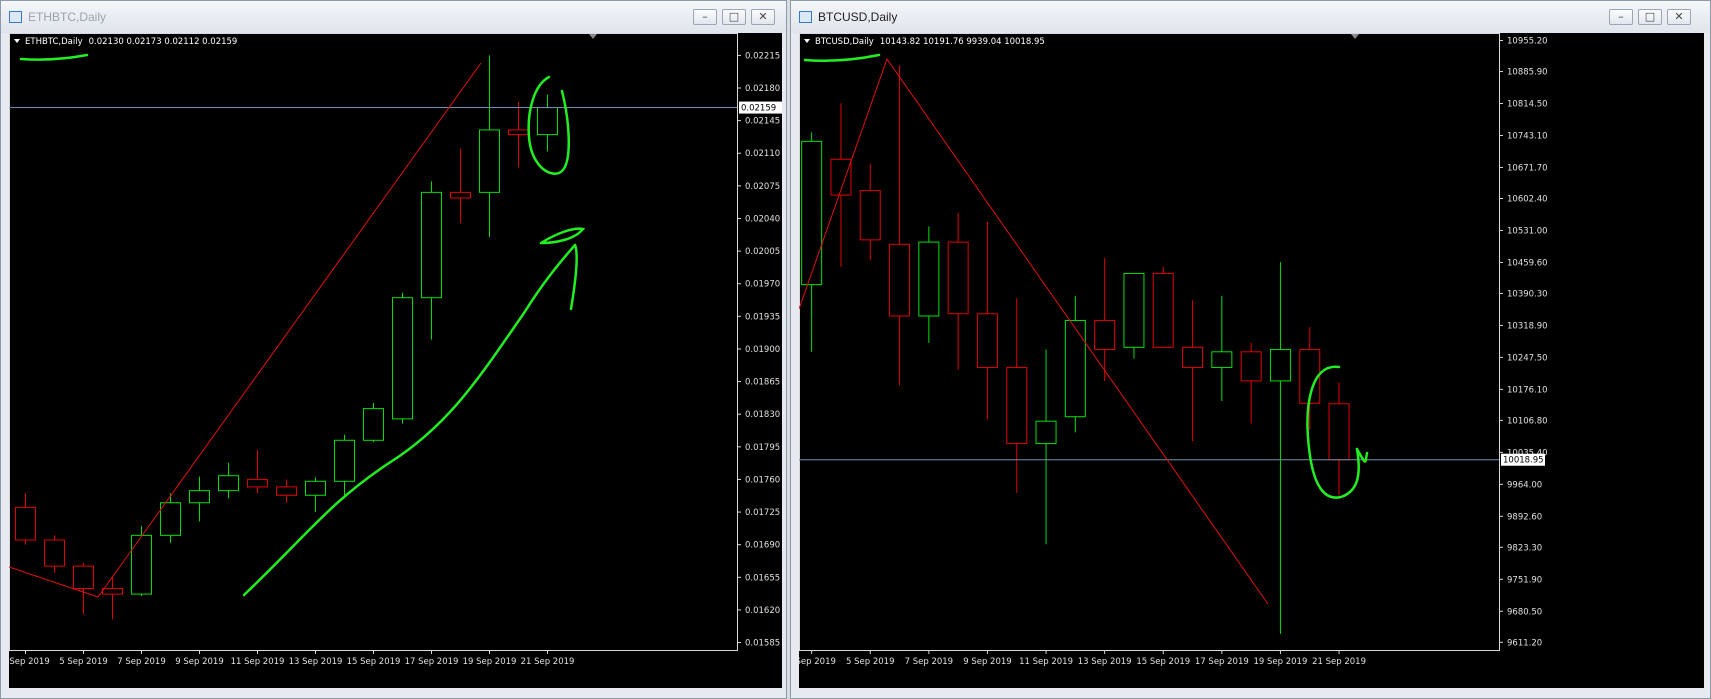  I want to click on y-tick-label: 9751.90, so click(1524, 580).